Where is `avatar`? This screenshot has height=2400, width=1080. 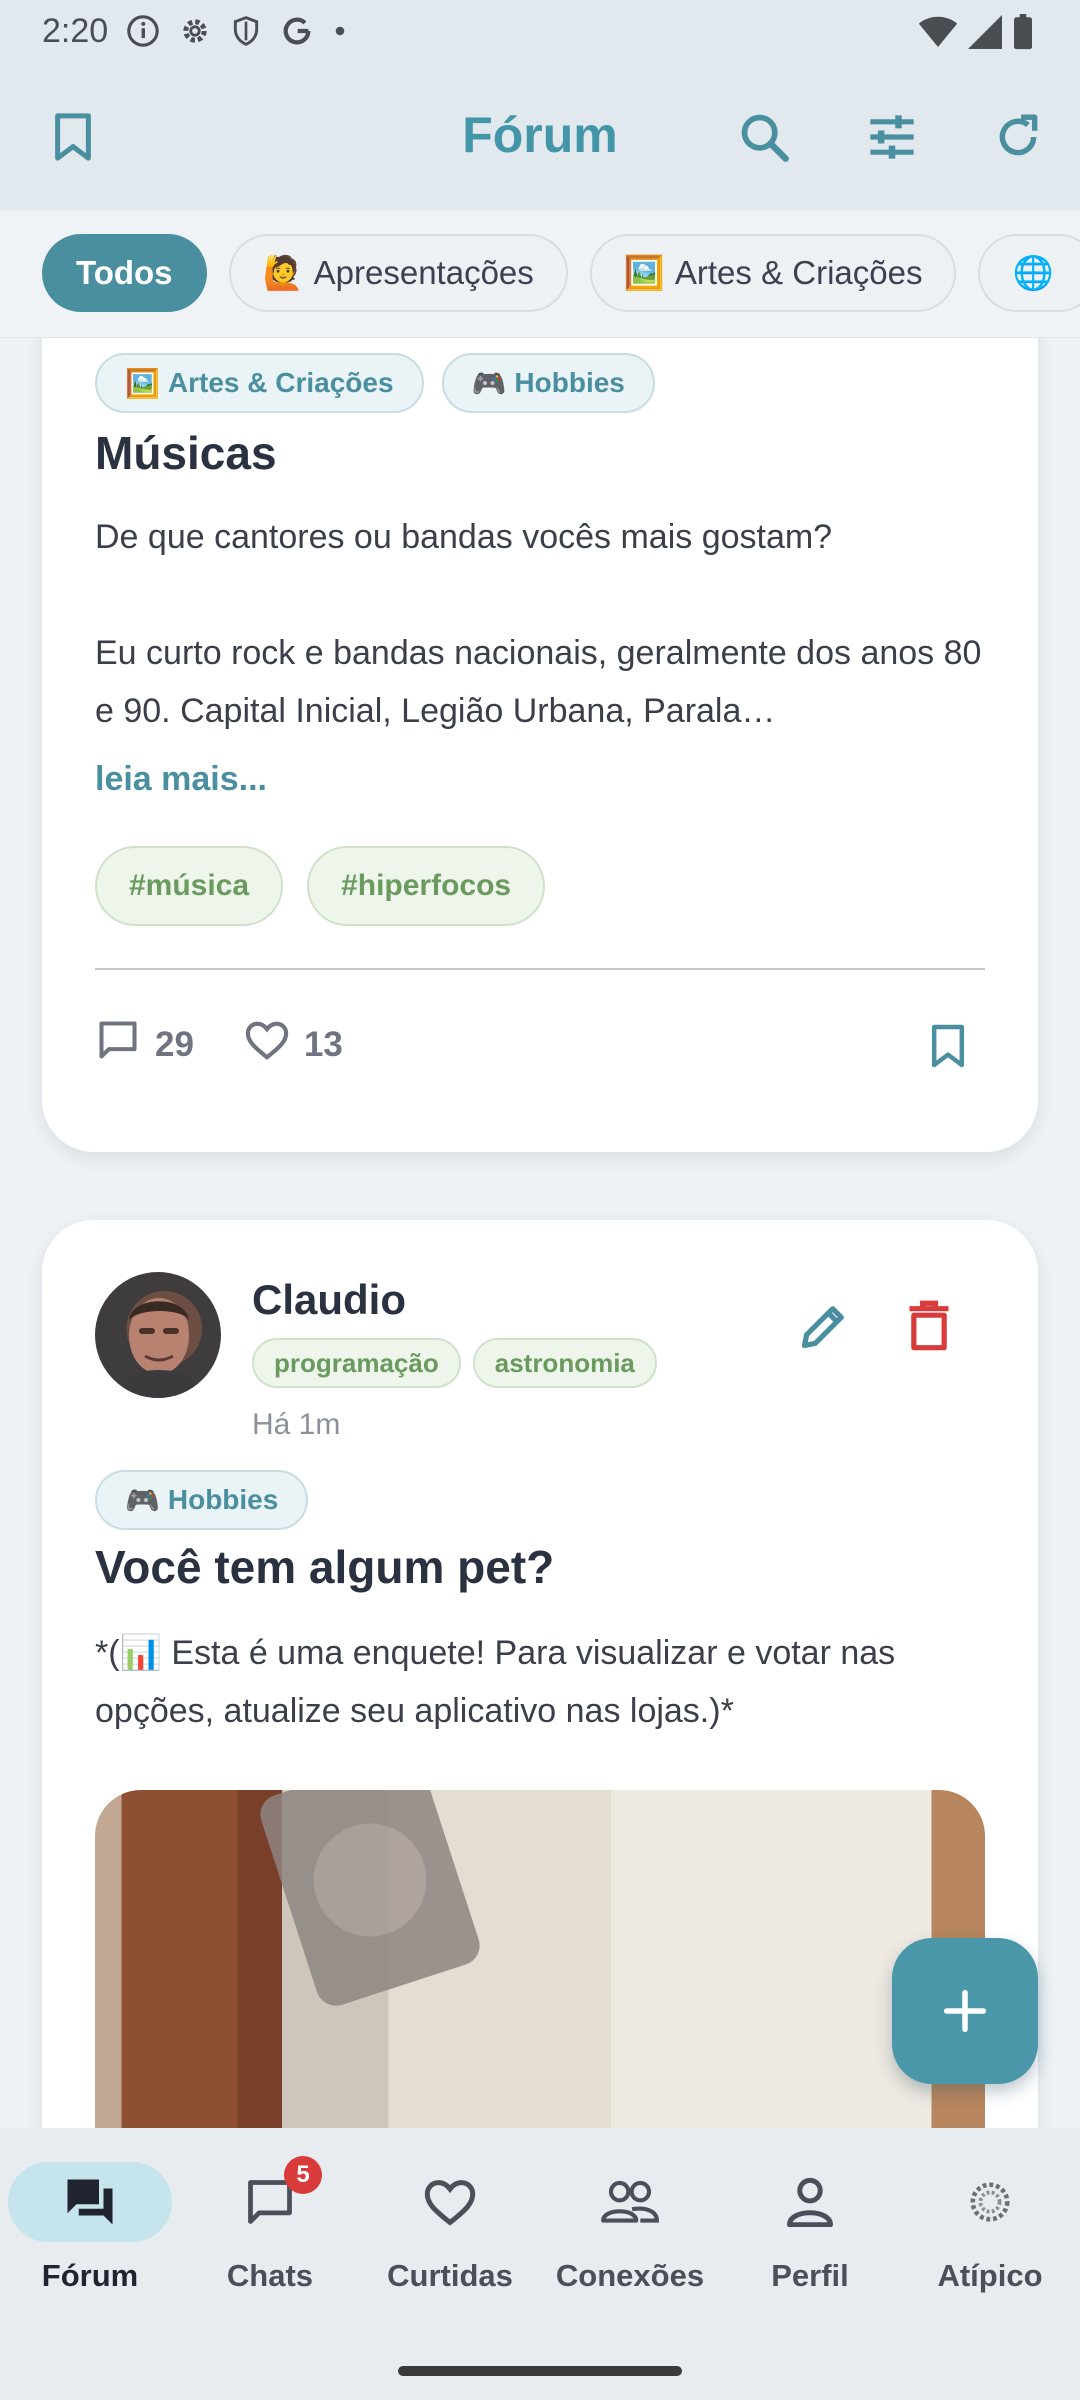 avatar is located at coordinates (158, 1335).